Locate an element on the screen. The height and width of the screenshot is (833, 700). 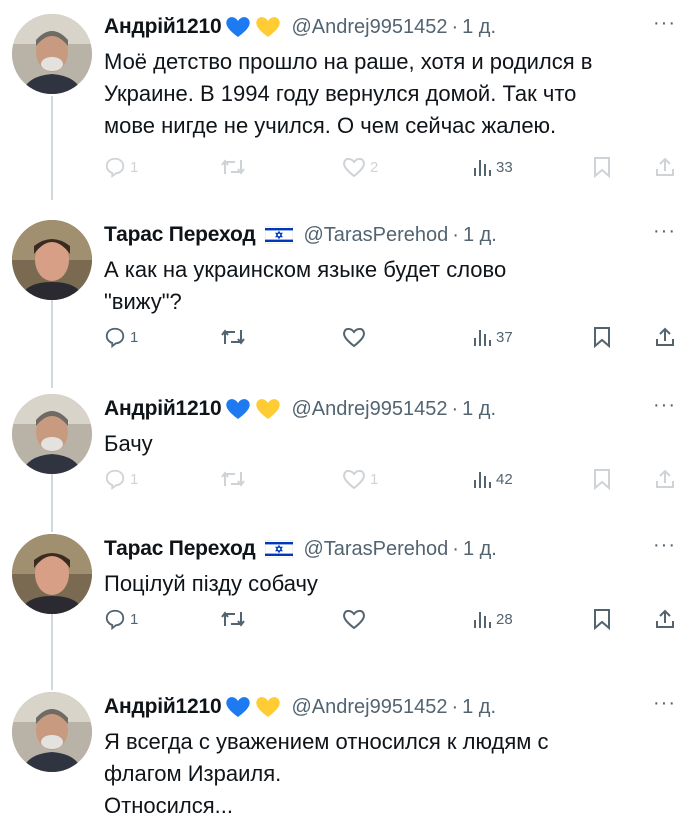
views-button: 42 is located at coordinates (492, 479).